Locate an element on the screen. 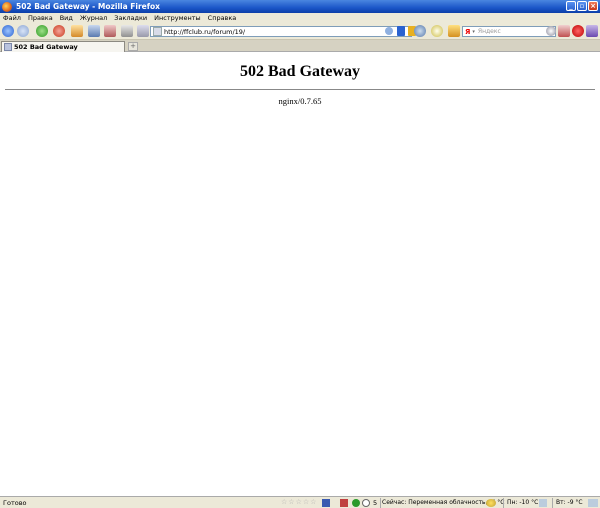  weather-tuesday: Вт: -9 °C is located at coordinates (569, 502).